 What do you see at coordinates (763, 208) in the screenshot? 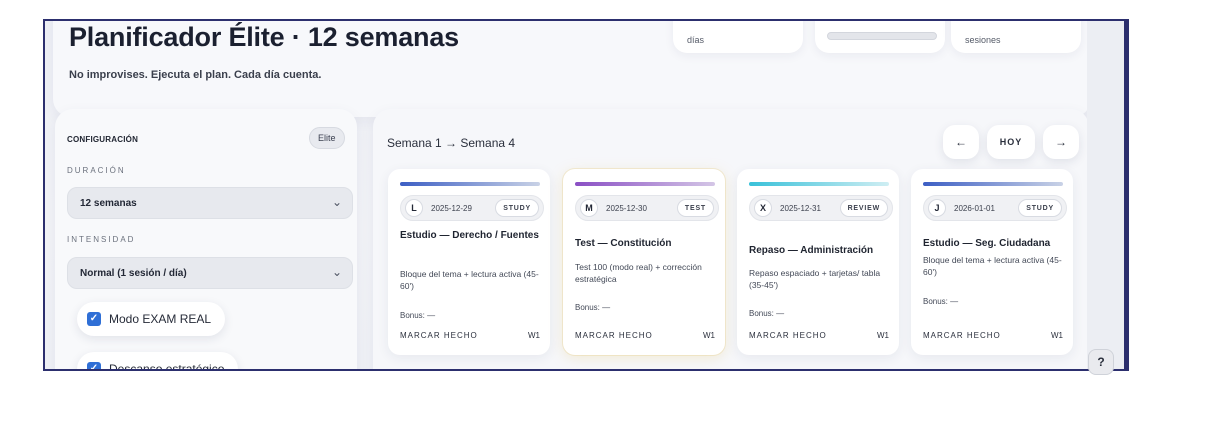
I see `day-letter: X` at bounding box center [763, 208].